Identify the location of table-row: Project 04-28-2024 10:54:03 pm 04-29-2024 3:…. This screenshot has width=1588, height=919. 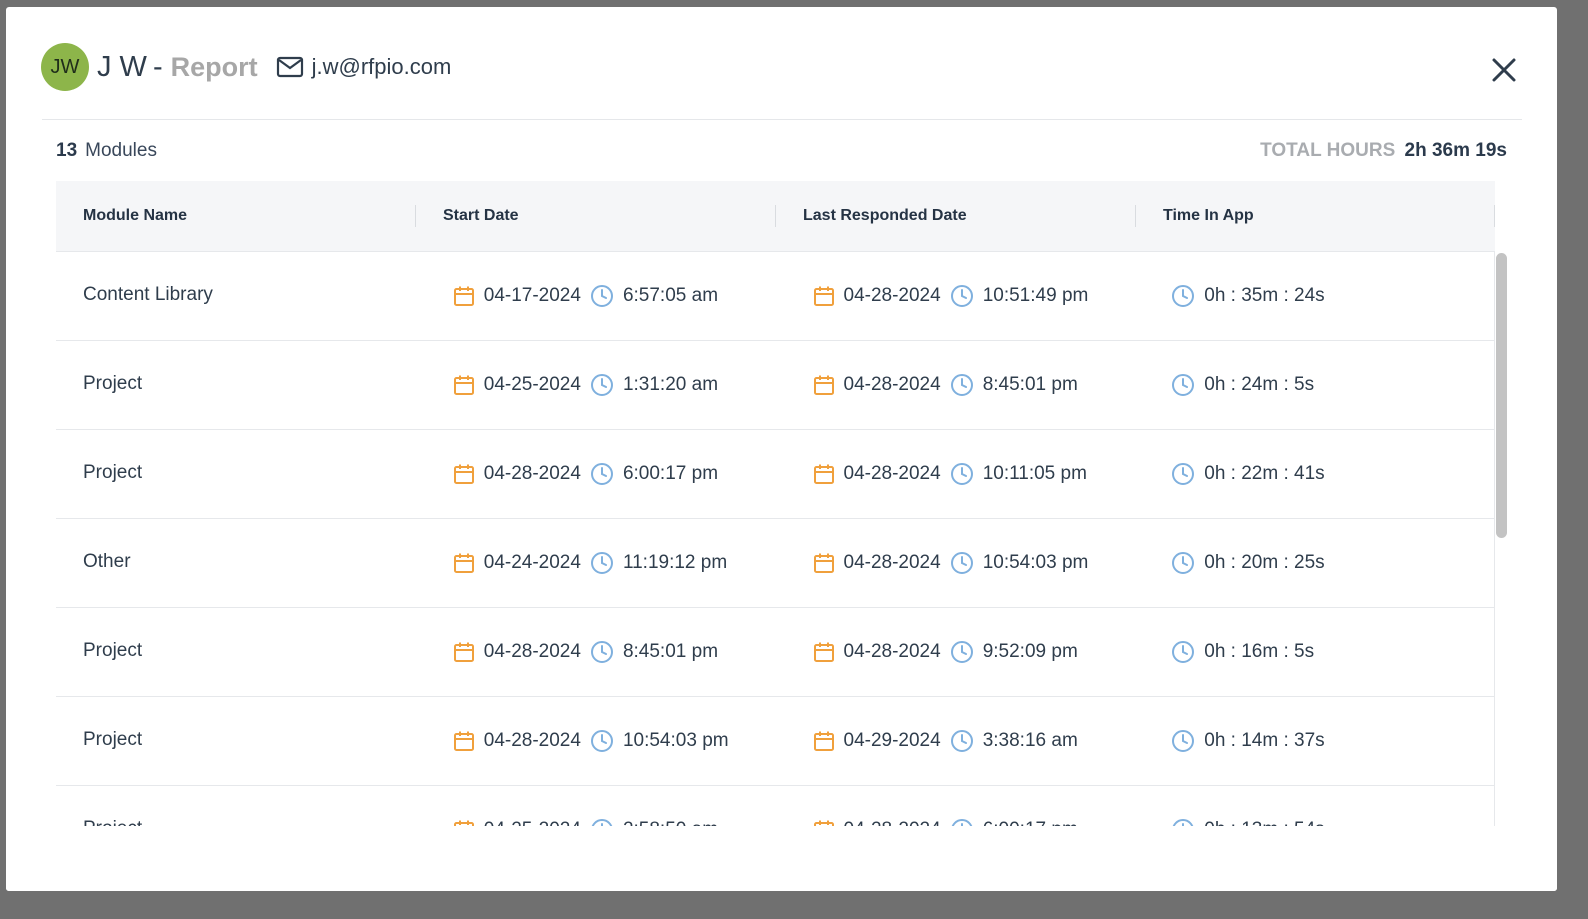
(775, 741).